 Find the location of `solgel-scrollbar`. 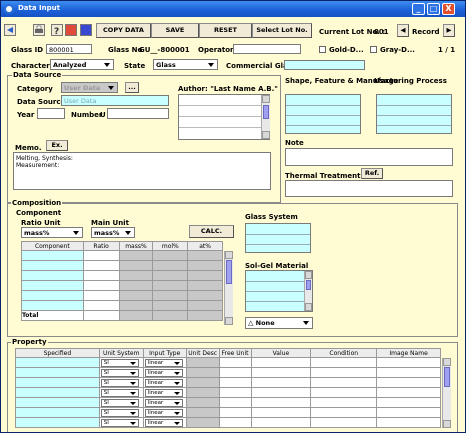

solgel-scrollbar is located at coordinates (308, 291).